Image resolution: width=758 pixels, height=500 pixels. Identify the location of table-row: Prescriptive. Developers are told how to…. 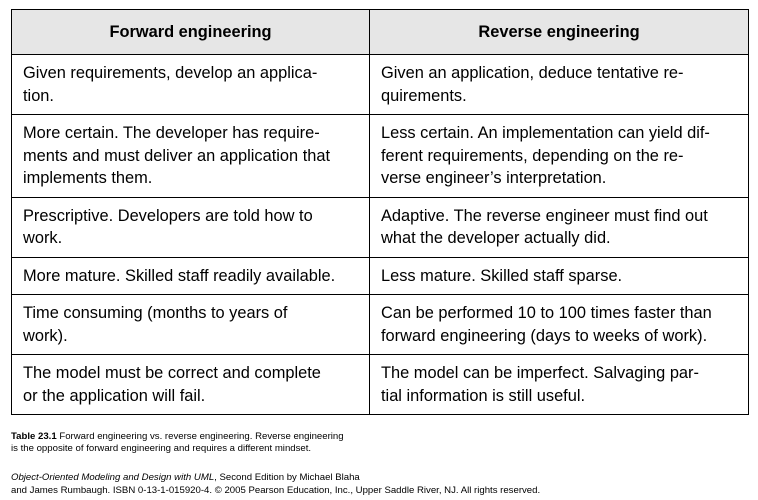
(380, 227).